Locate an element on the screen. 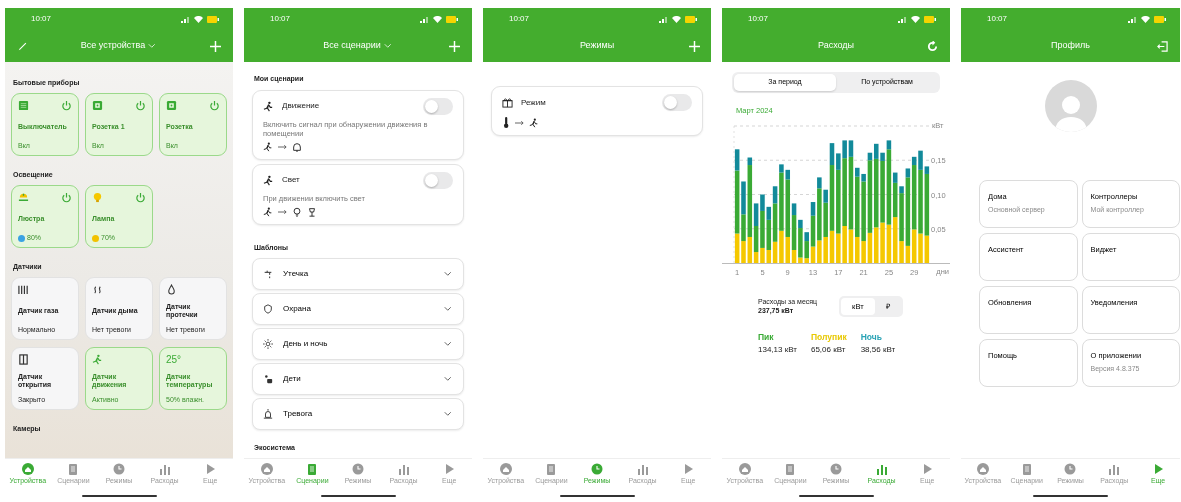 Image resolution: width=1181 pixels, height=502 pixels. screen-title: Расходы is located at coordinates (836, 46).